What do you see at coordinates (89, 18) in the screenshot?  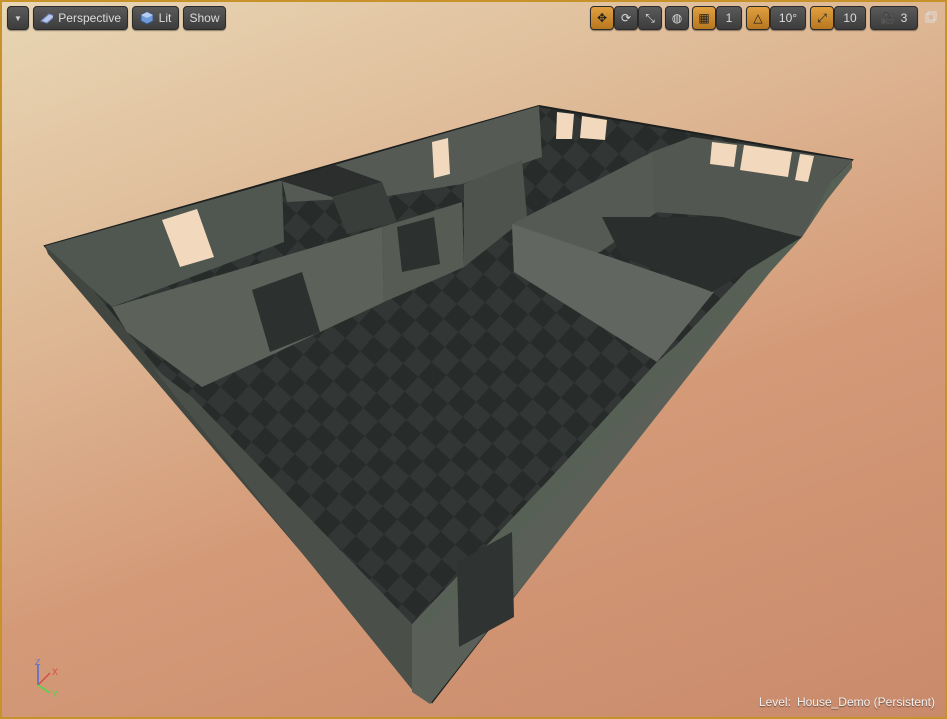 I see `view-mode-label: Perspective` at bounding box center [89, 18].